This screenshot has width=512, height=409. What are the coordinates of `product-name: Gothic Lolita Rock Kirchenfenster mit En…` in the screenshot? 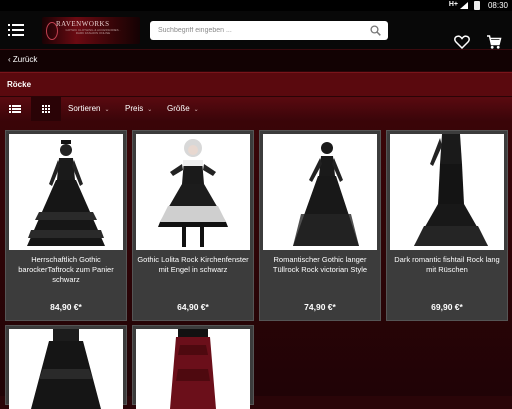 It's located at (193, 264).